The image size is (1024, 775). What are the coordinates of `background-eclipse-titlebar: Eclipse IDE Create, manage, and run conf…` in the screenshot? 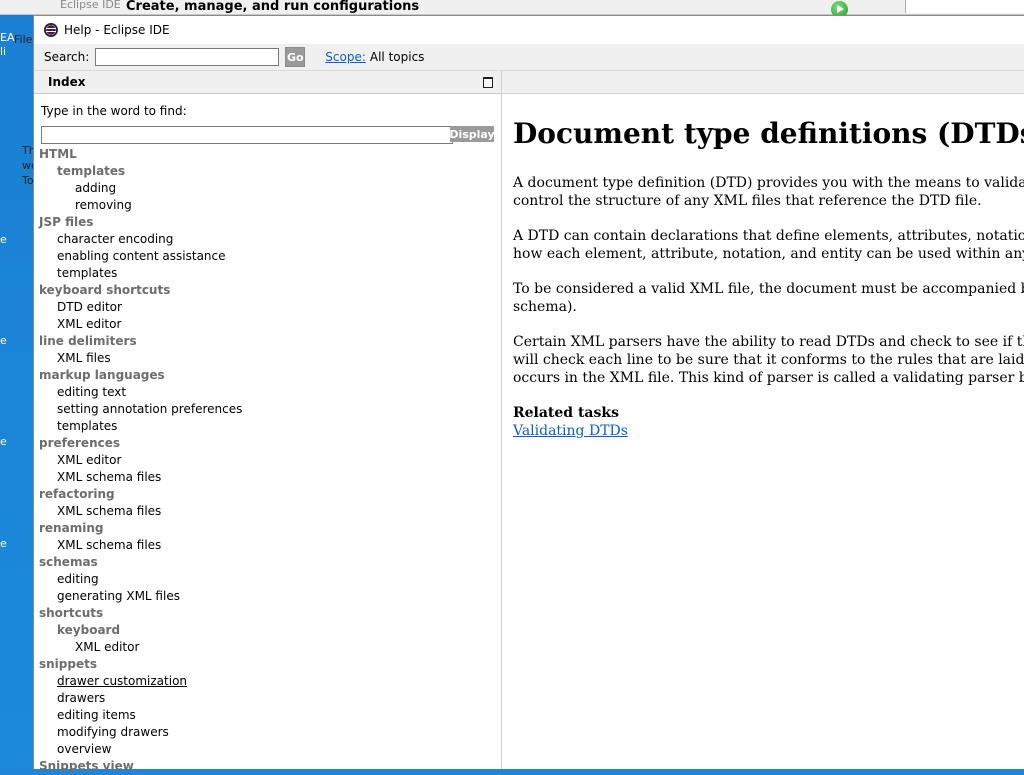 It's located at (512, 9).